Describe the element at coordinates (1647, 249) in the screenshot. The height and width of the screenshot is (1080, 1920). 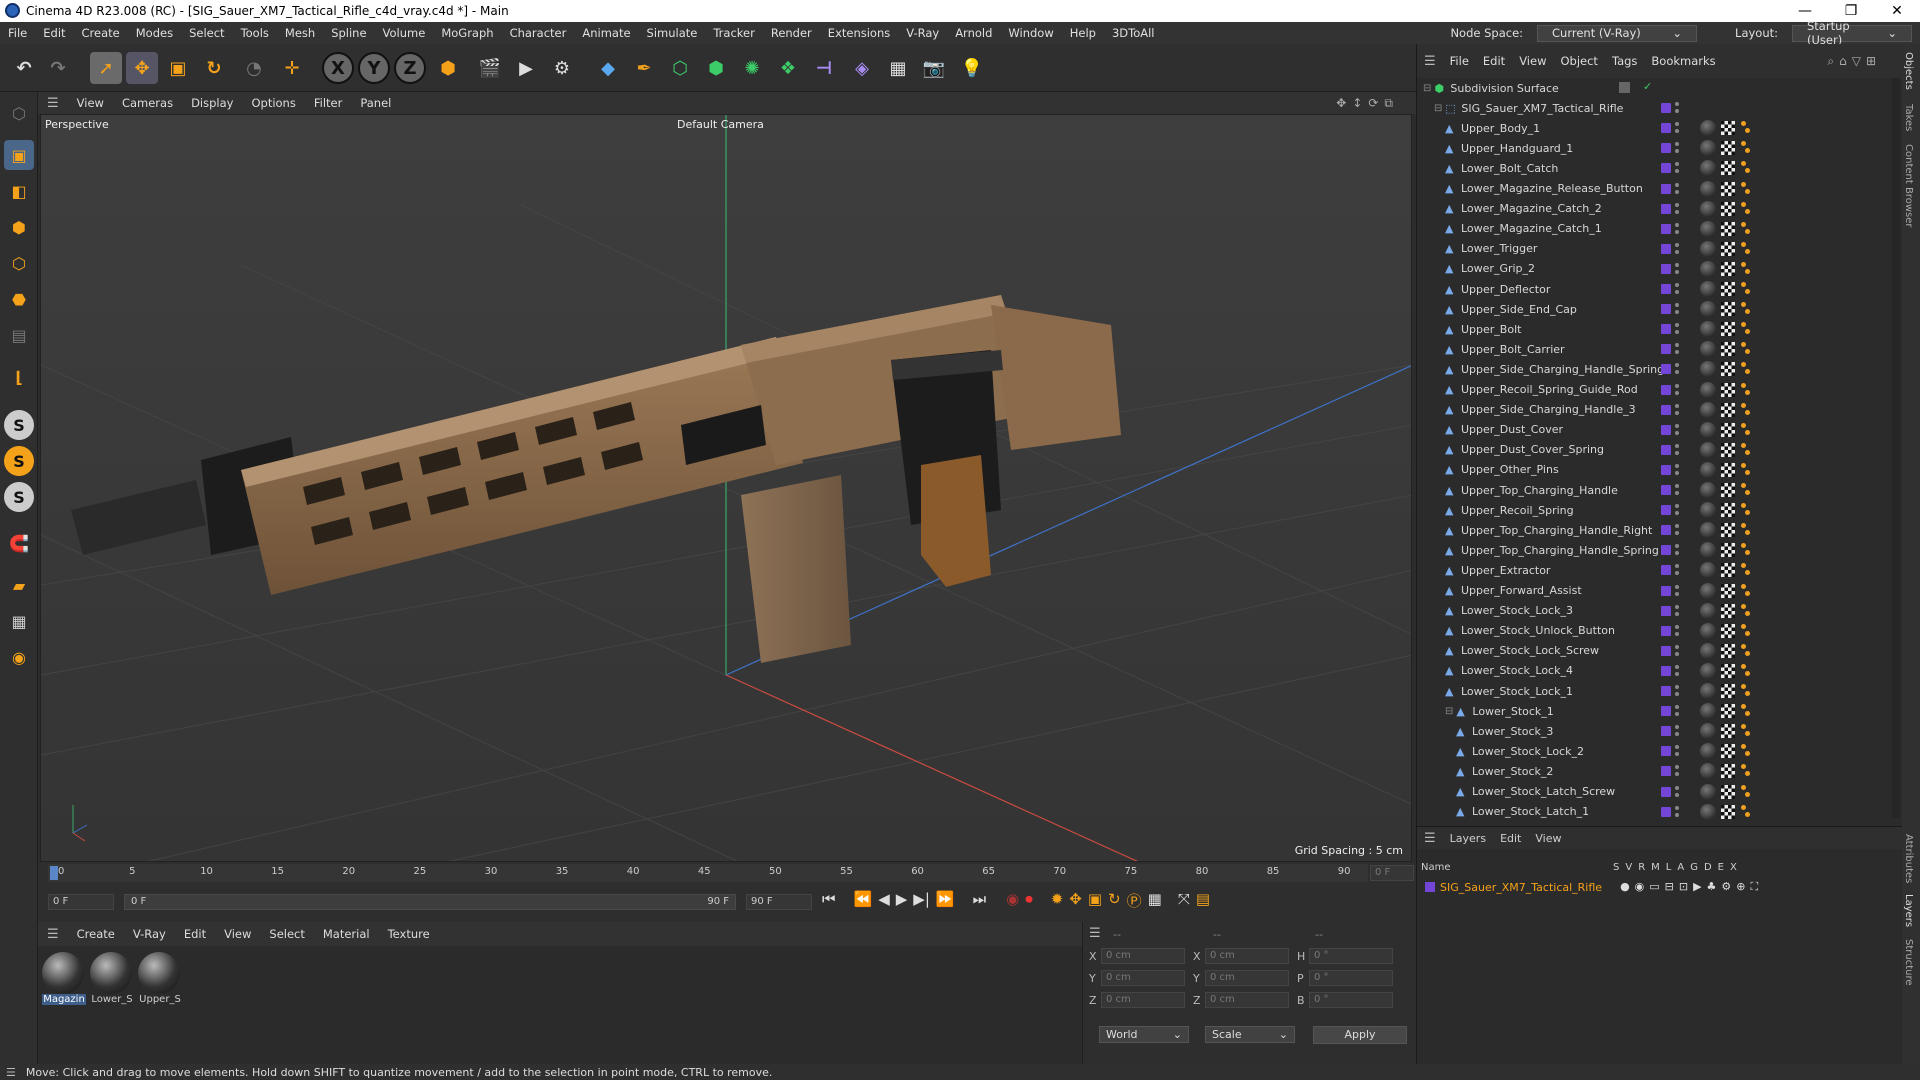
I see `object-row: ▲ Lower_Trigger` at that location.